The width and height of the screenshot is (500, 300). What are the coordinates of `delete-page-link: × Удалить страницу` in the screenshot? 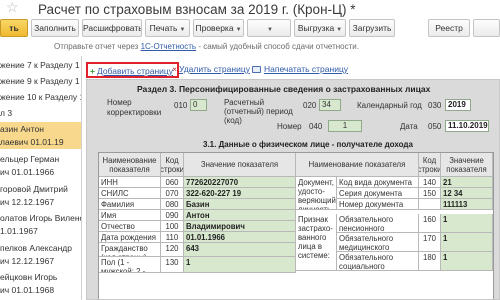 It's located at (211, 70).